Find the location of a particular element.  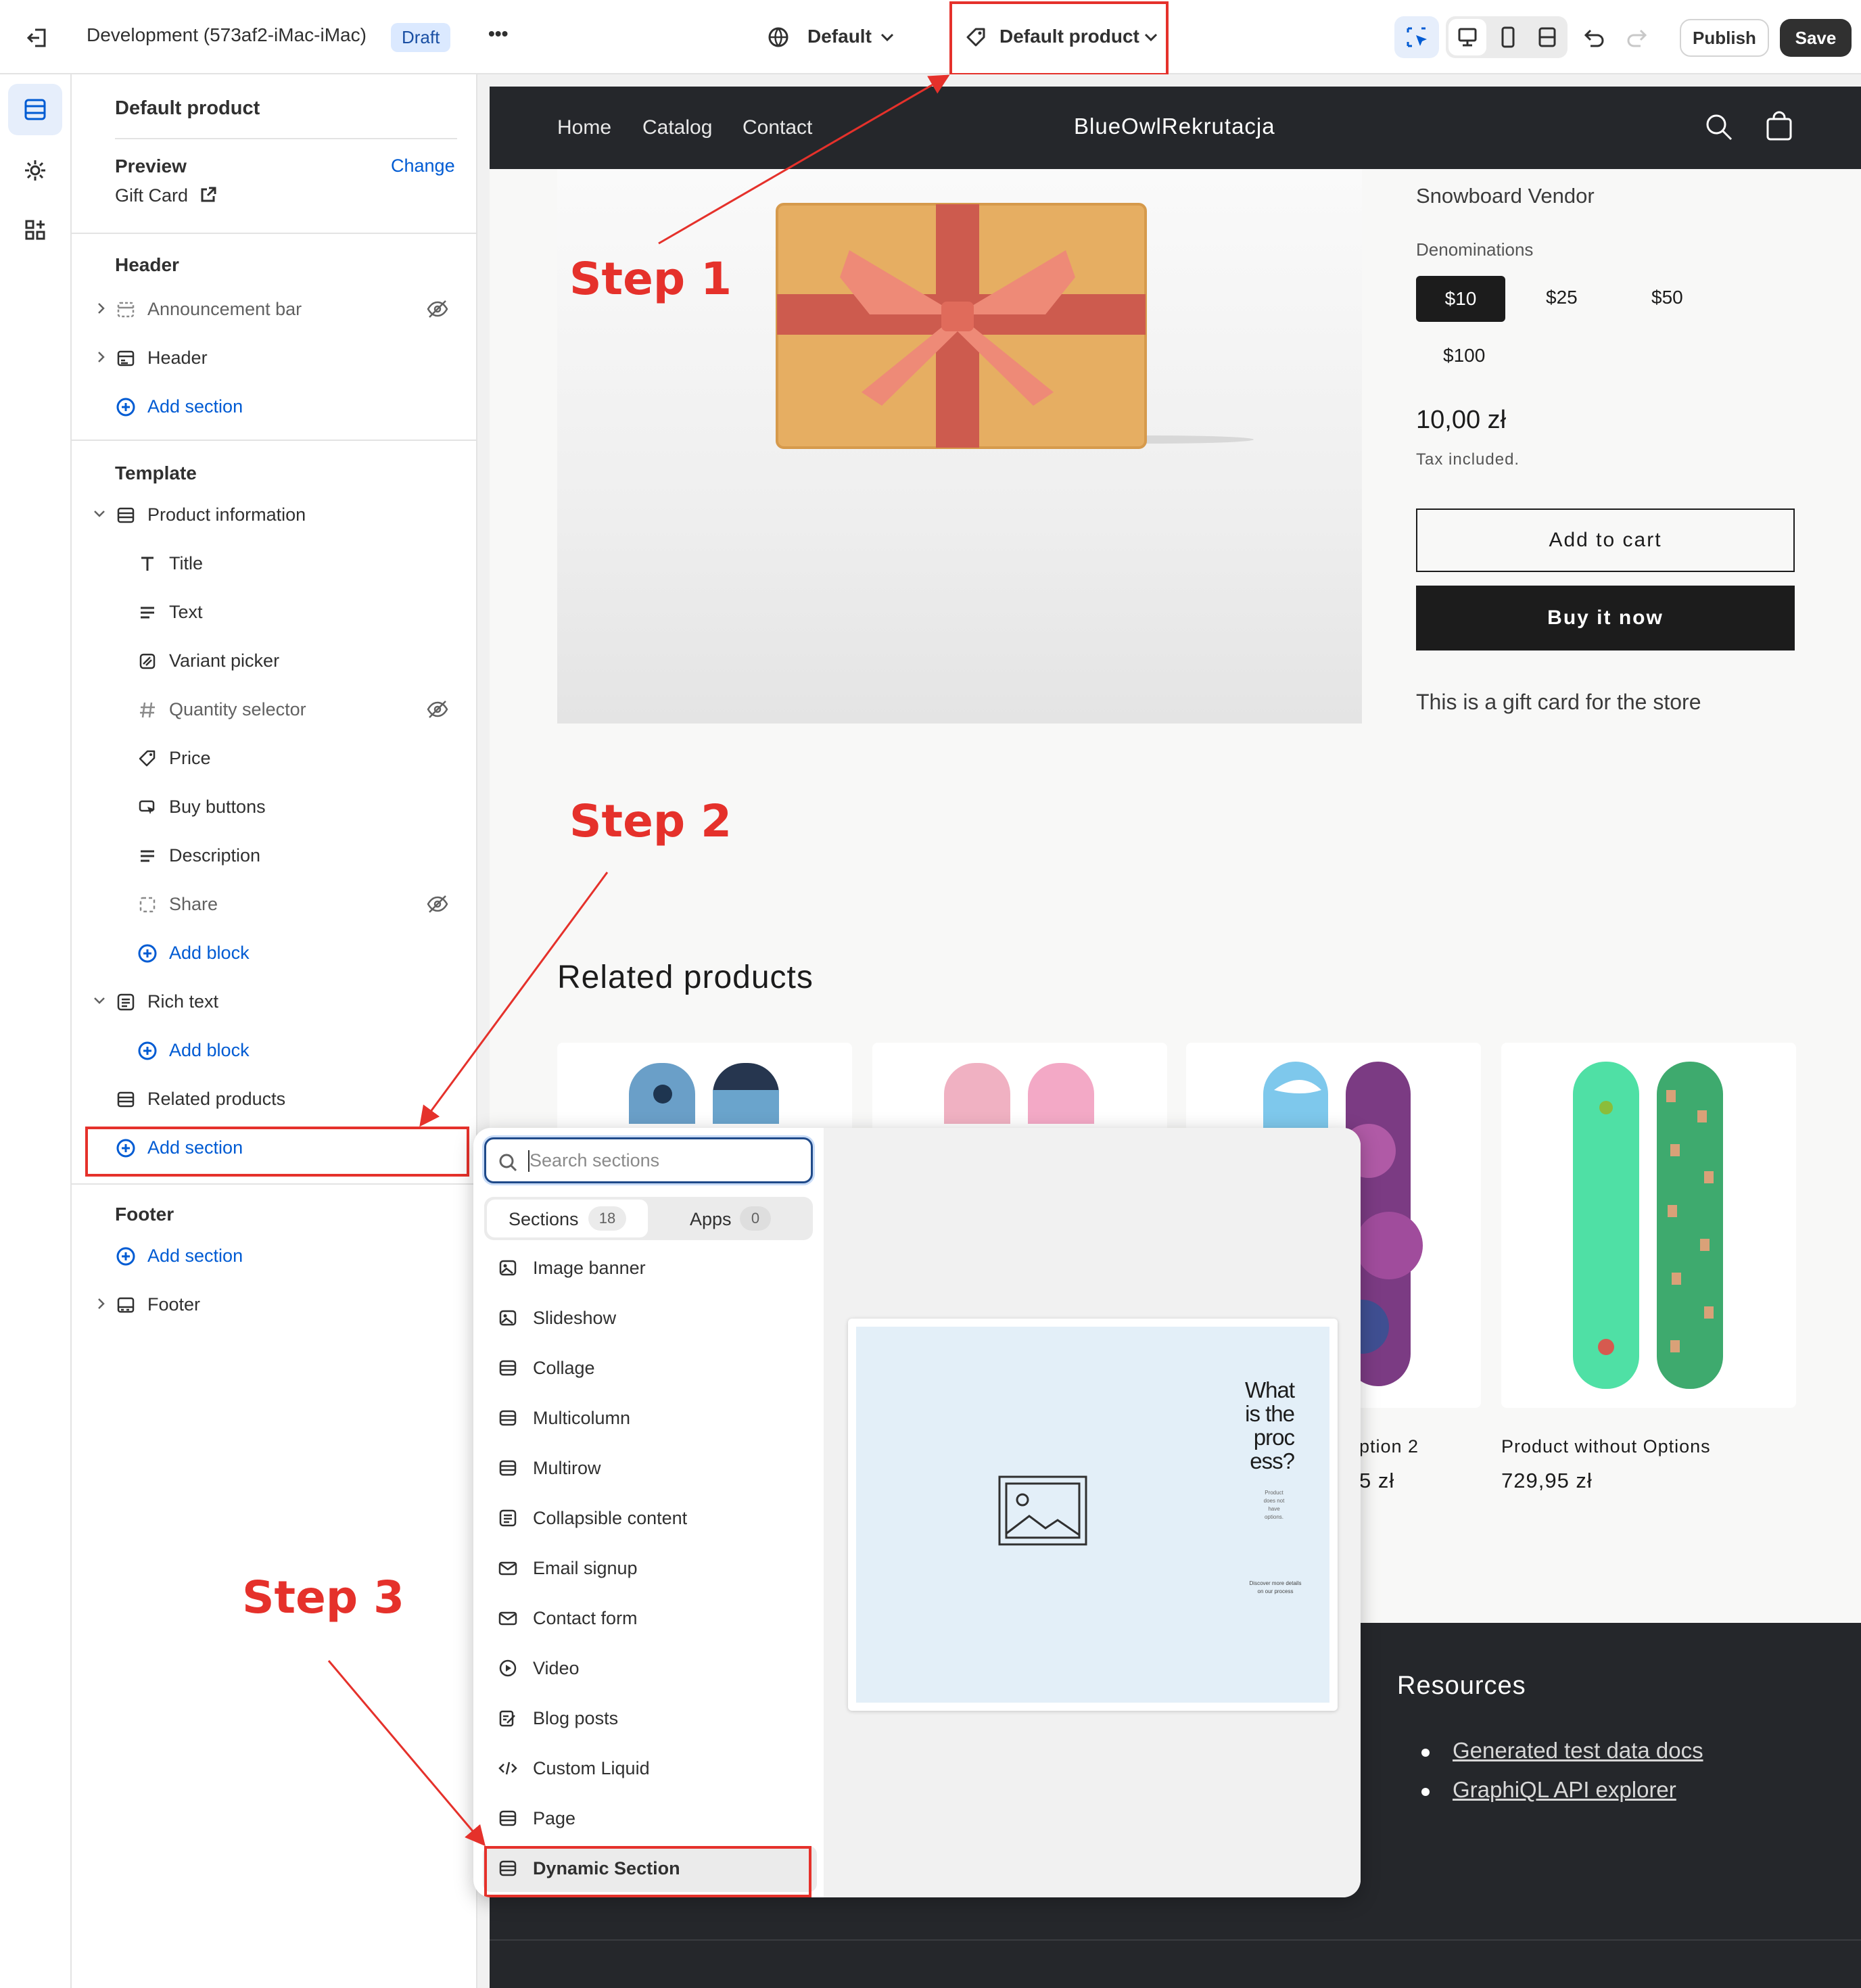

step-2-label: Step 2 is located at coordinates (651, 821).